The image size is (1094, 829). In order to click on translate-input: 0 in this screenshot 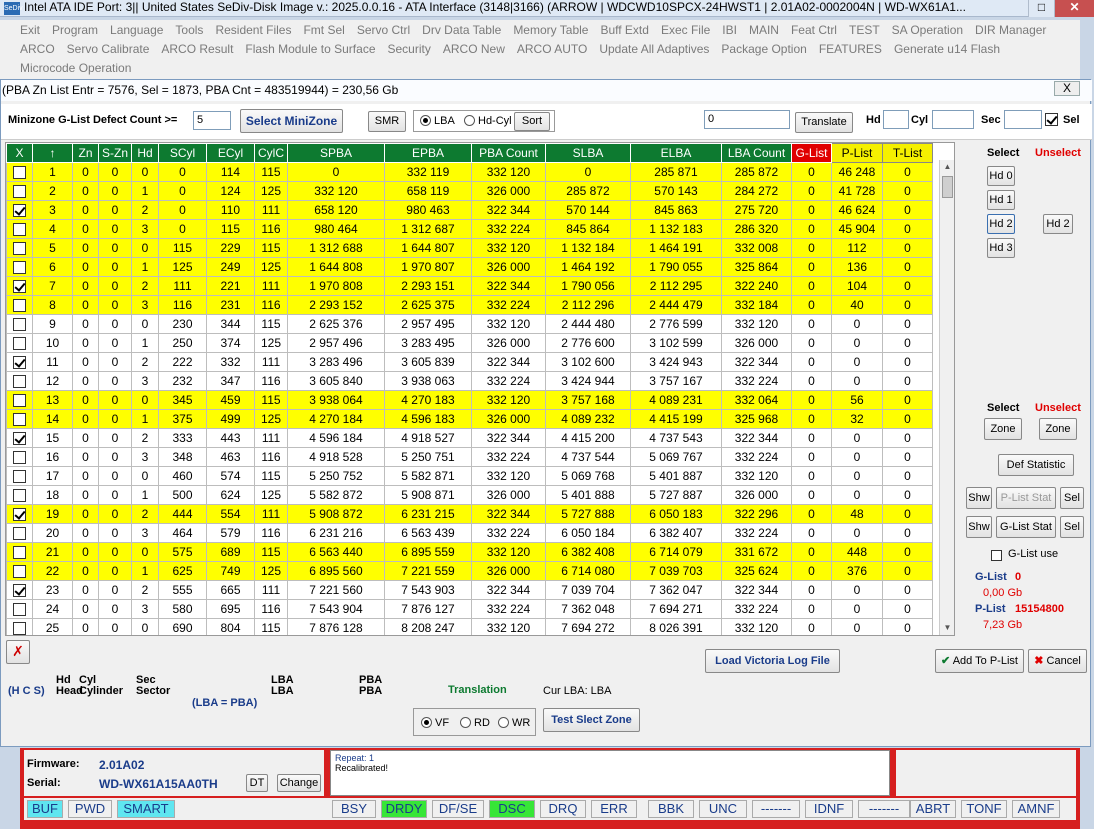, I will do `click(747, 119)`.